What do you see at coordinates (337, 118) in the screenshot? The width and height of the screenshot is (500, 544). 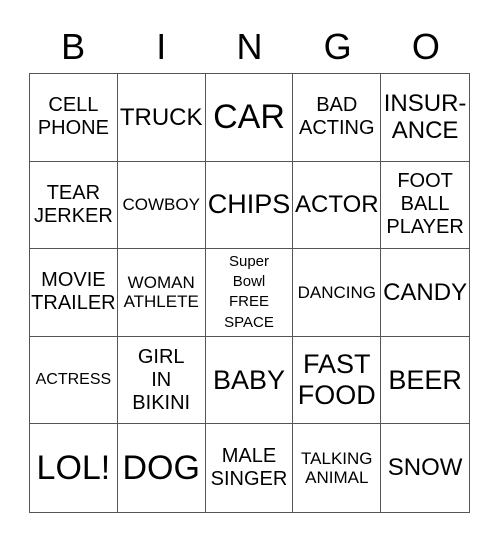 I see `bingo-cell: BAD ACTING` at bounding box center [337, 118].